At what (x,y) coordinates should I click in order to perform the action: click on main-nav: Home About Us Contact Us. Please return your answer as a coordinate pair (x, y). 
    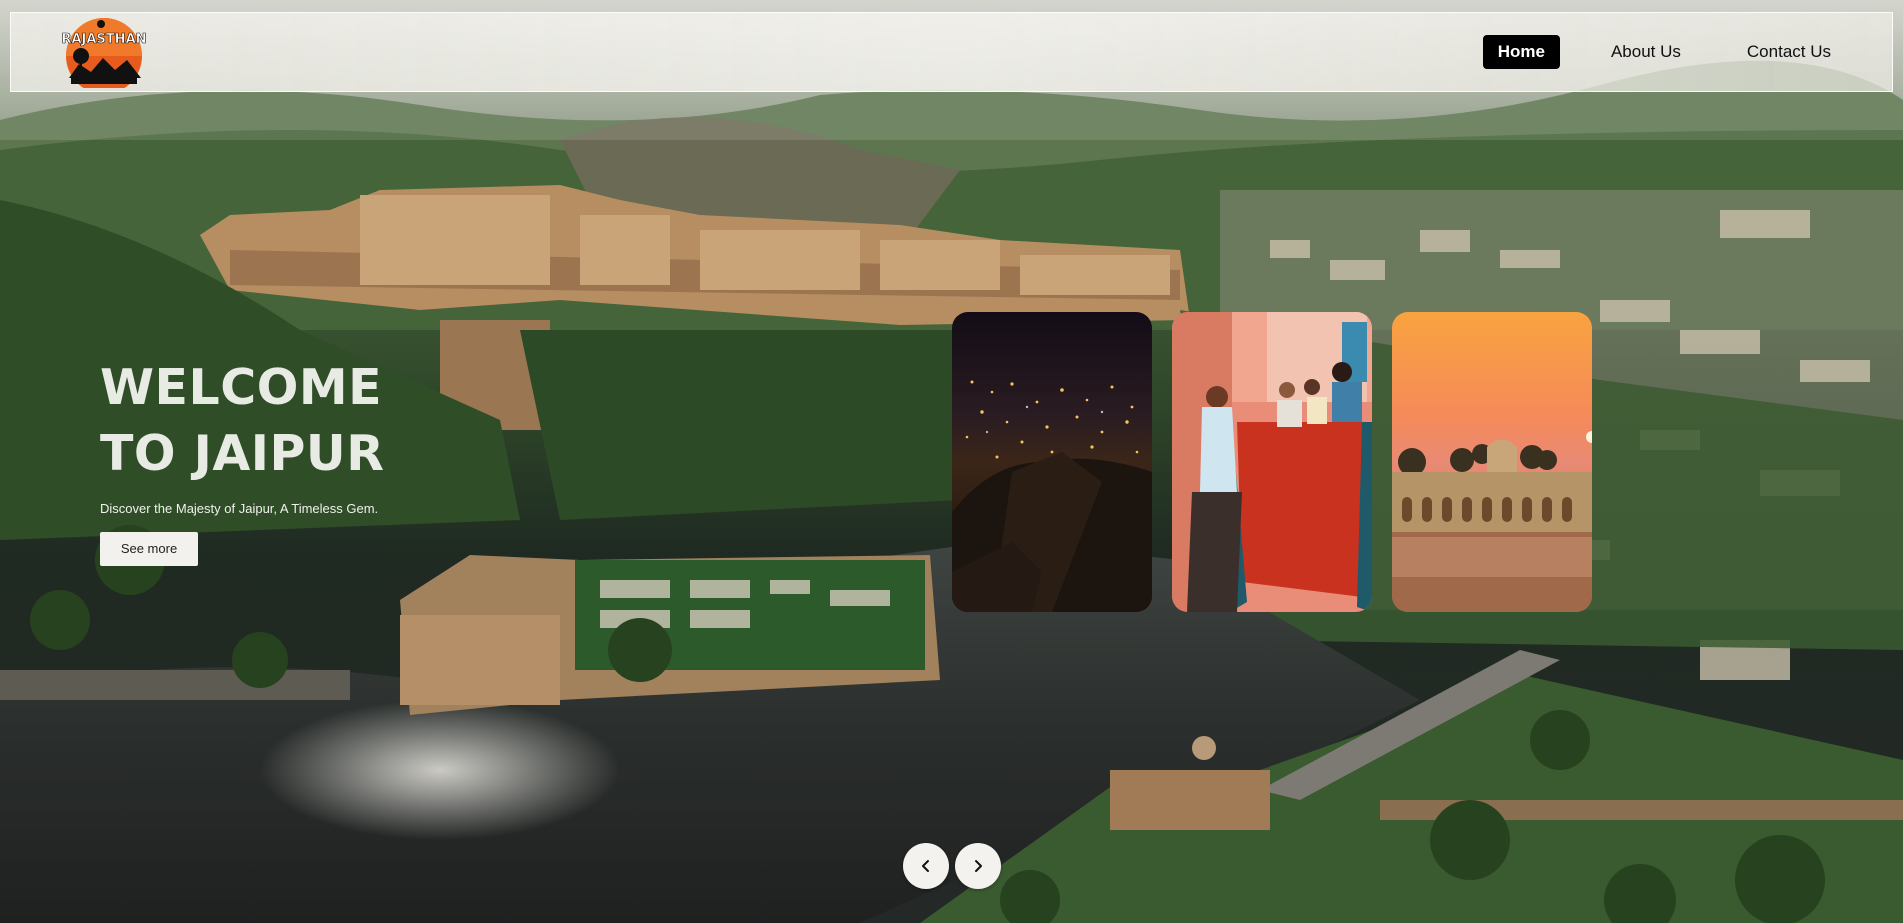
    Looking at the image, I should click on (1664, 52).